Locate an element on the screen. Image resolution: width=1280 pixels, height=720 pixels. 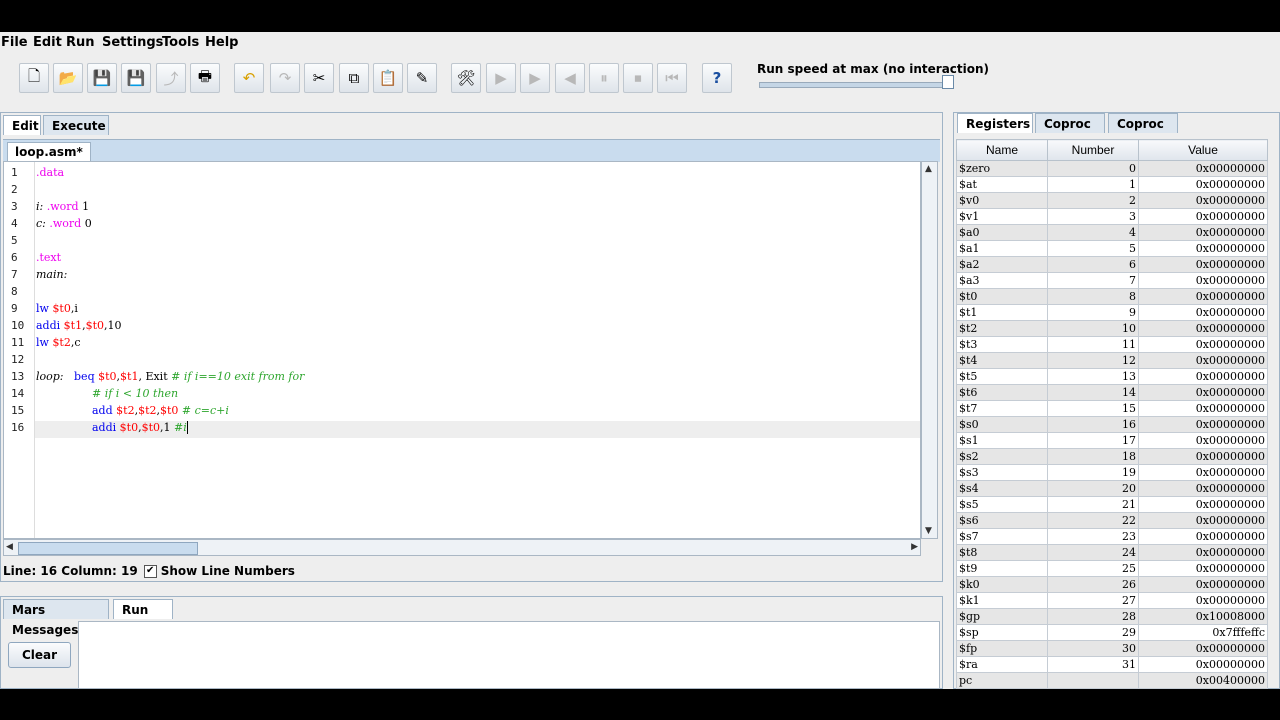
scrollbar-thumb is located at coordinates (108, 548).